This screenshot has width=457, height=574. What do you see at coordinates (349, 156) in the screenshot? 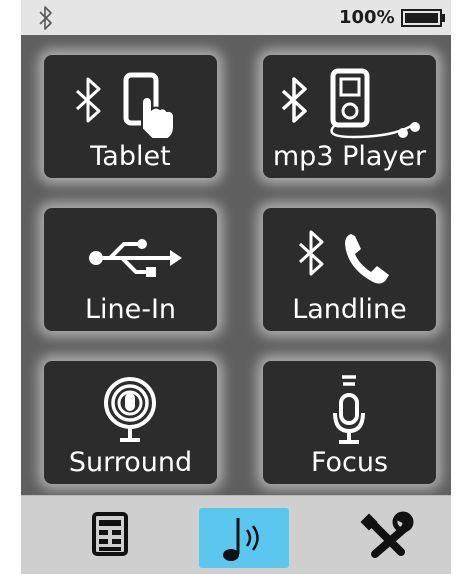
I see `mp3-player-label: mp3 Player` at bounding box center [349, 156].